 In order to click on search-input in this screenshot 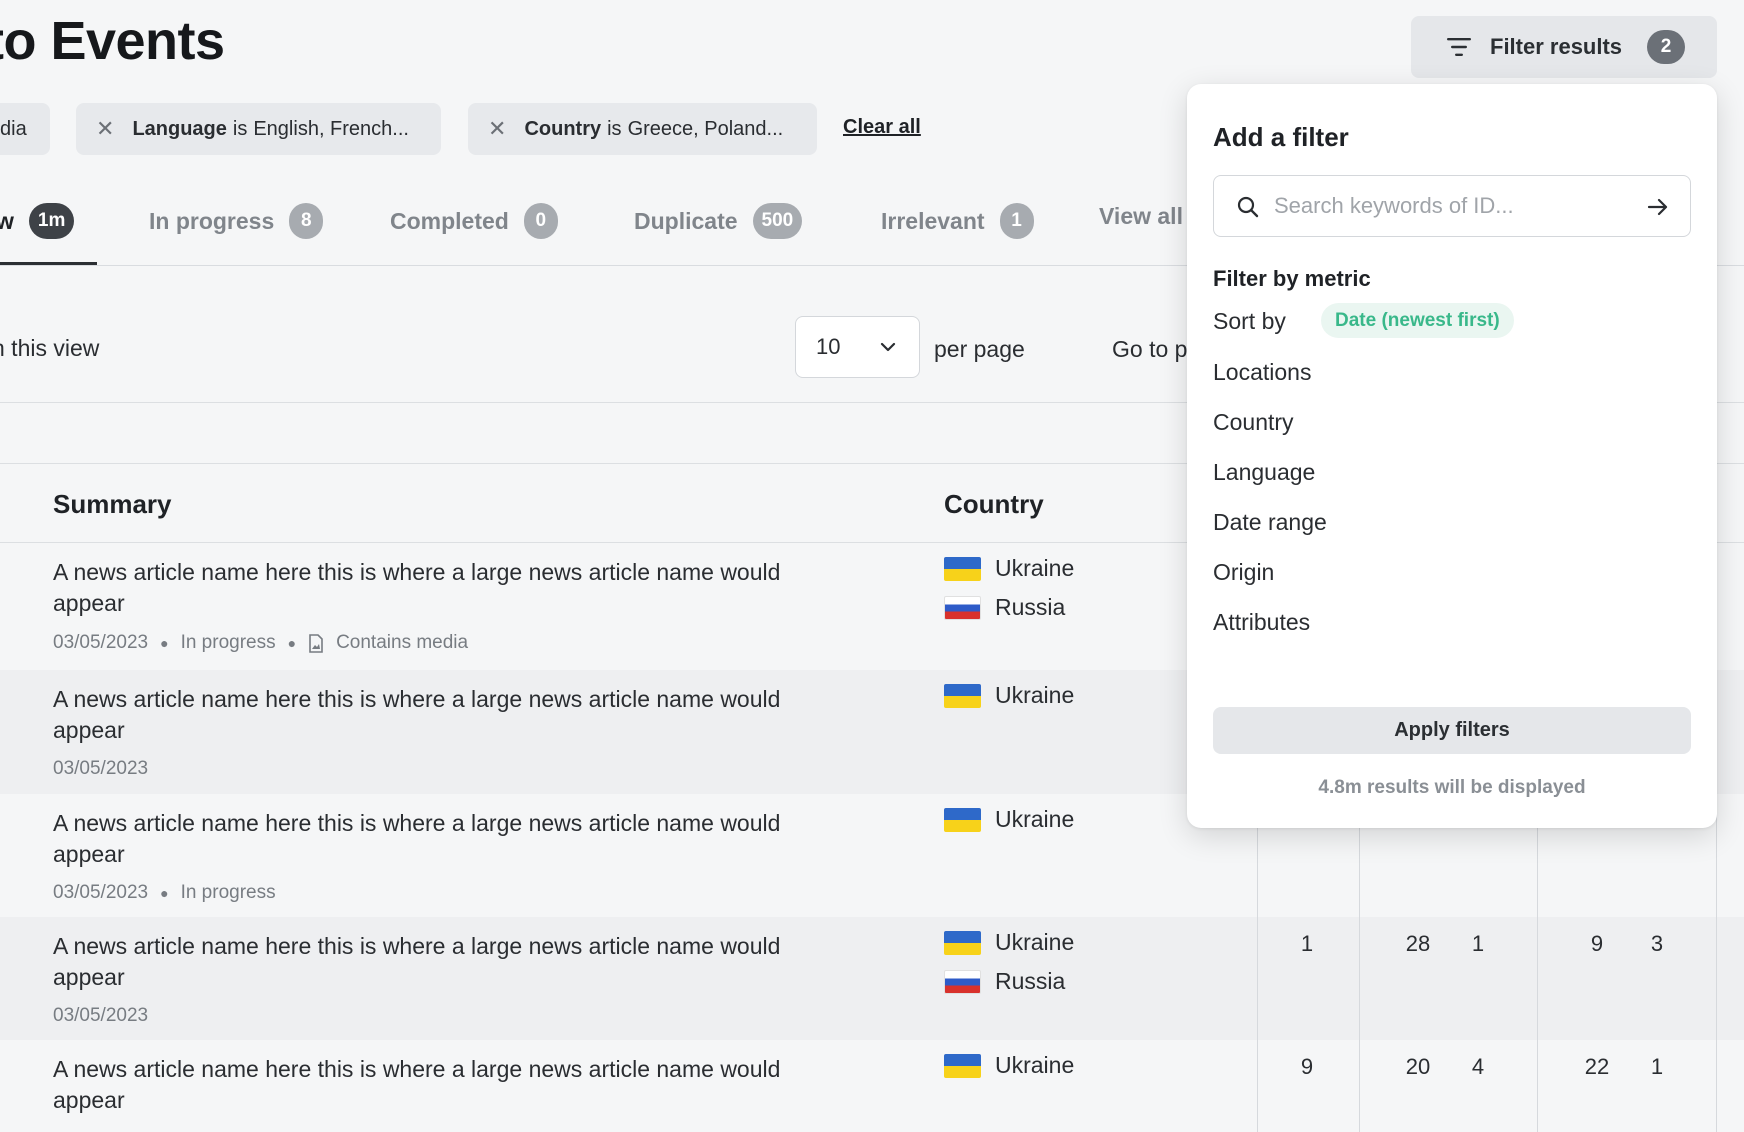, I will do `click(1454, 206)`.